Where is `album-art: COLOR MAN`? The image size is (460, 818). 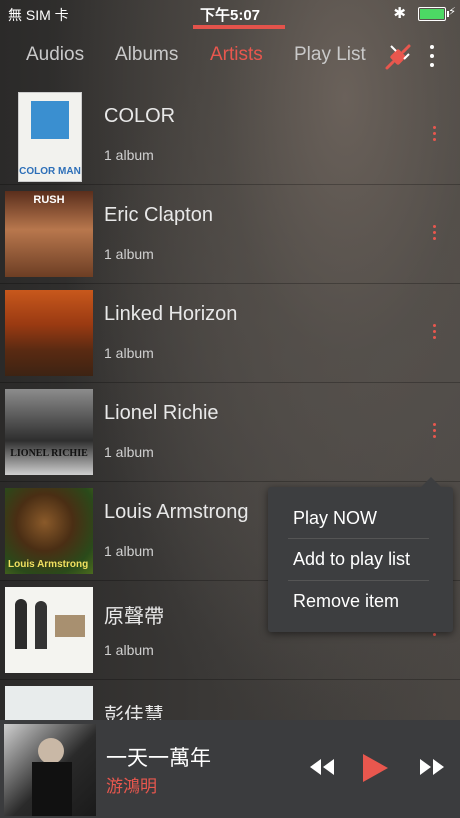 album-art: COLOR MAN is located at coordinates (50, 137).